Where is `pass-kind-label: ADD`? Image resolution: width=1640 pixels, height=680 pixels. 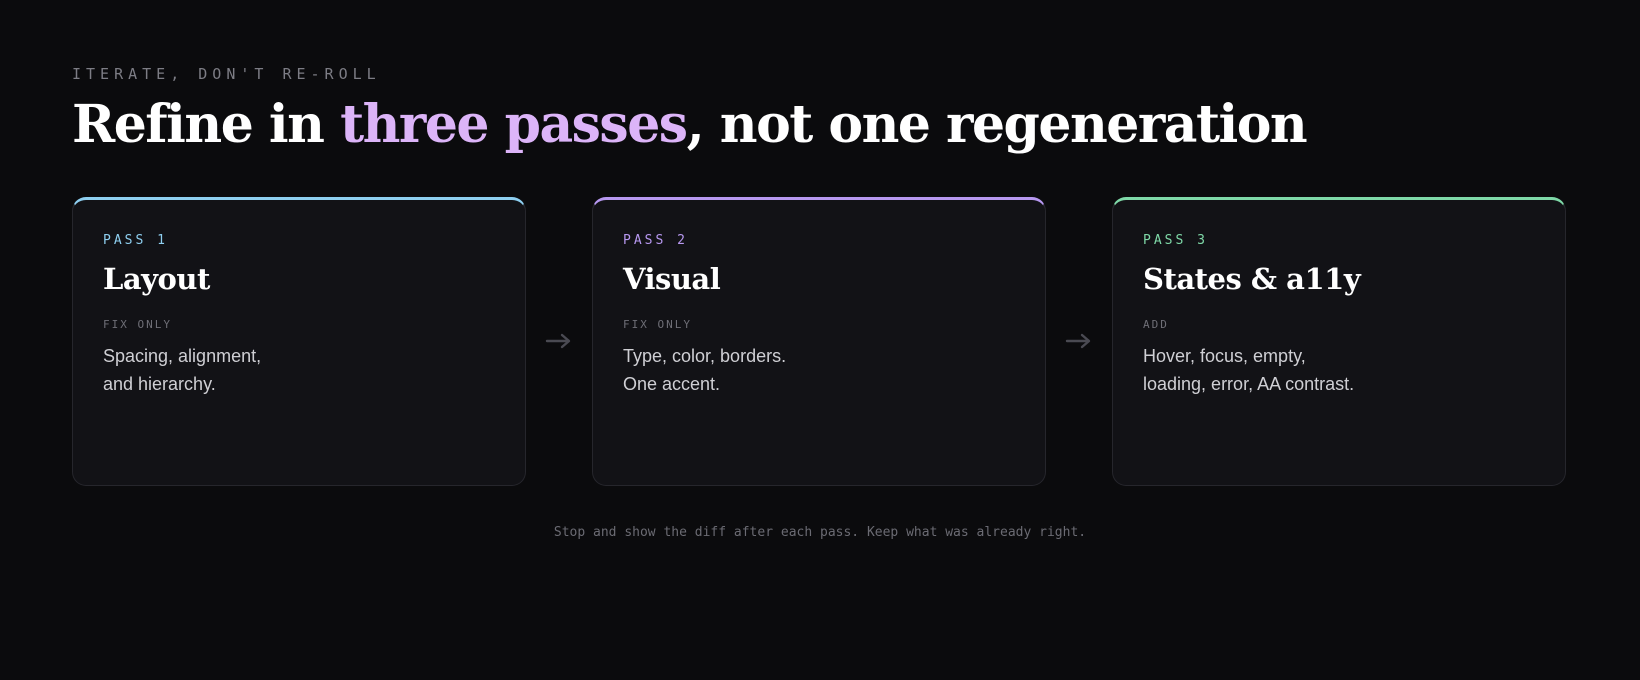 pass-kind-label: ADD is located at coordinates (1156, 324).